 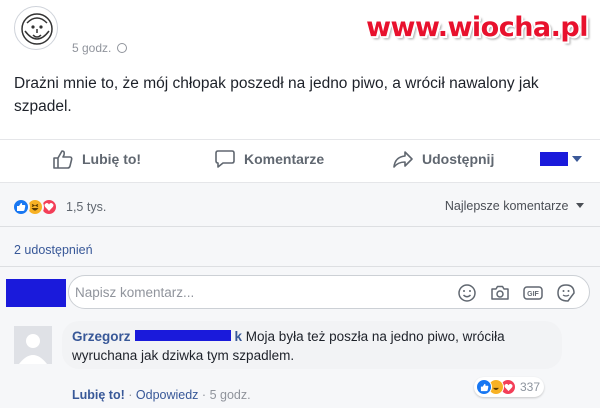 I want to click on post-time-text: 5 godz., so click(x=91, y=48).